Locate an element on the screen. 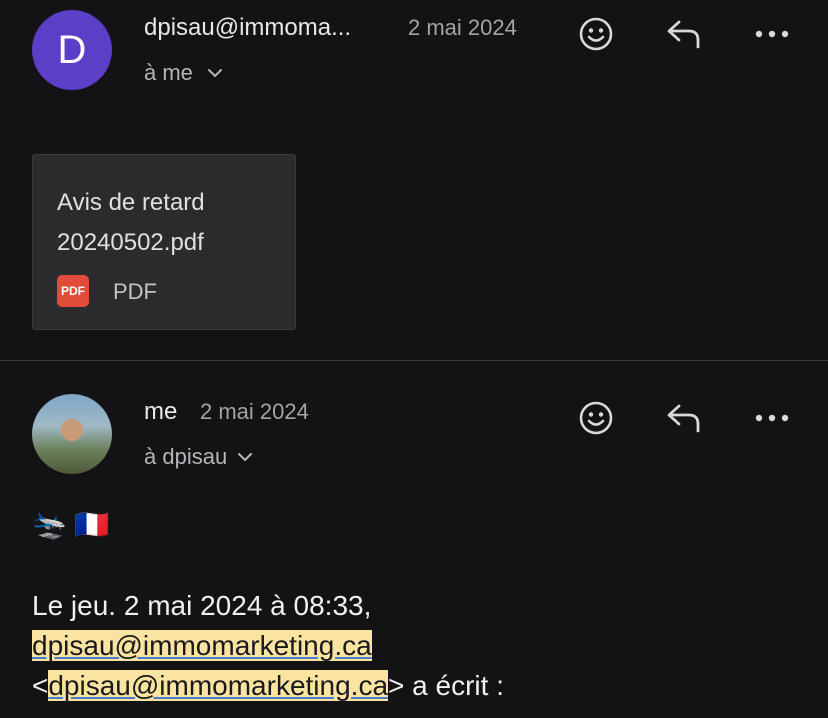 The image size is (828, 718). pdf-icon: PDF is located at coordinates (73, 291).